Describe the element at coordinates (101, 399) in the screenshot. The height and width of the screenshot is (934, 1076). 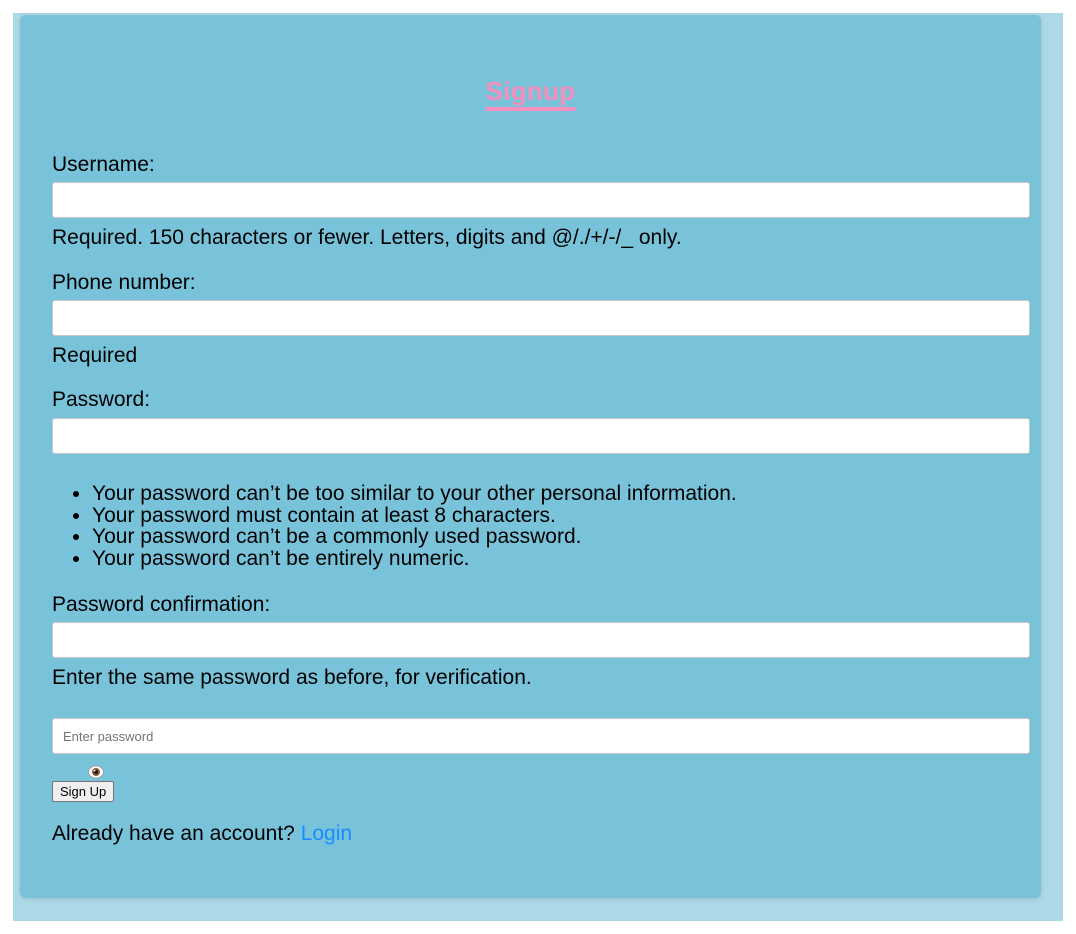
I see `password-label: Password:` at that location.